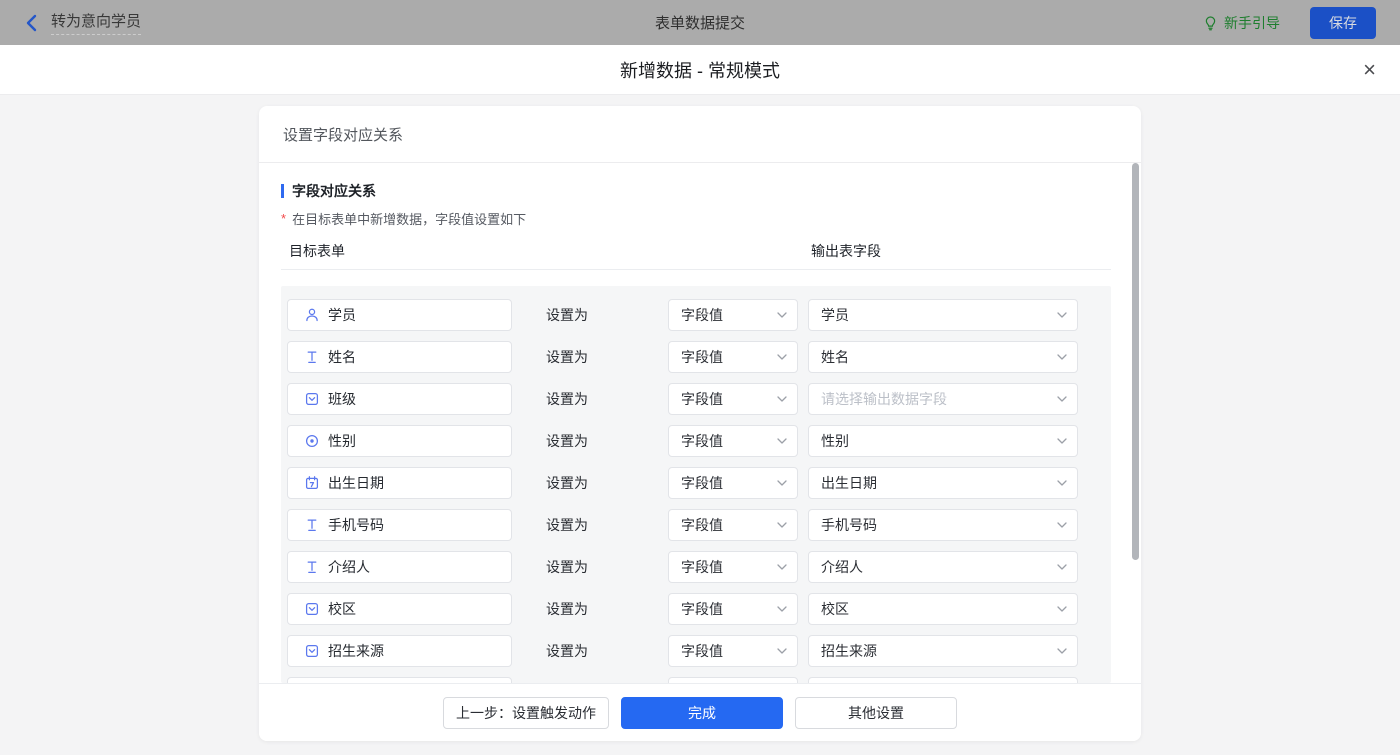 This screenshot has height=755, width=1400. I want to click on output-field-selected: 请选择输出数据字段, so click(884, 399).